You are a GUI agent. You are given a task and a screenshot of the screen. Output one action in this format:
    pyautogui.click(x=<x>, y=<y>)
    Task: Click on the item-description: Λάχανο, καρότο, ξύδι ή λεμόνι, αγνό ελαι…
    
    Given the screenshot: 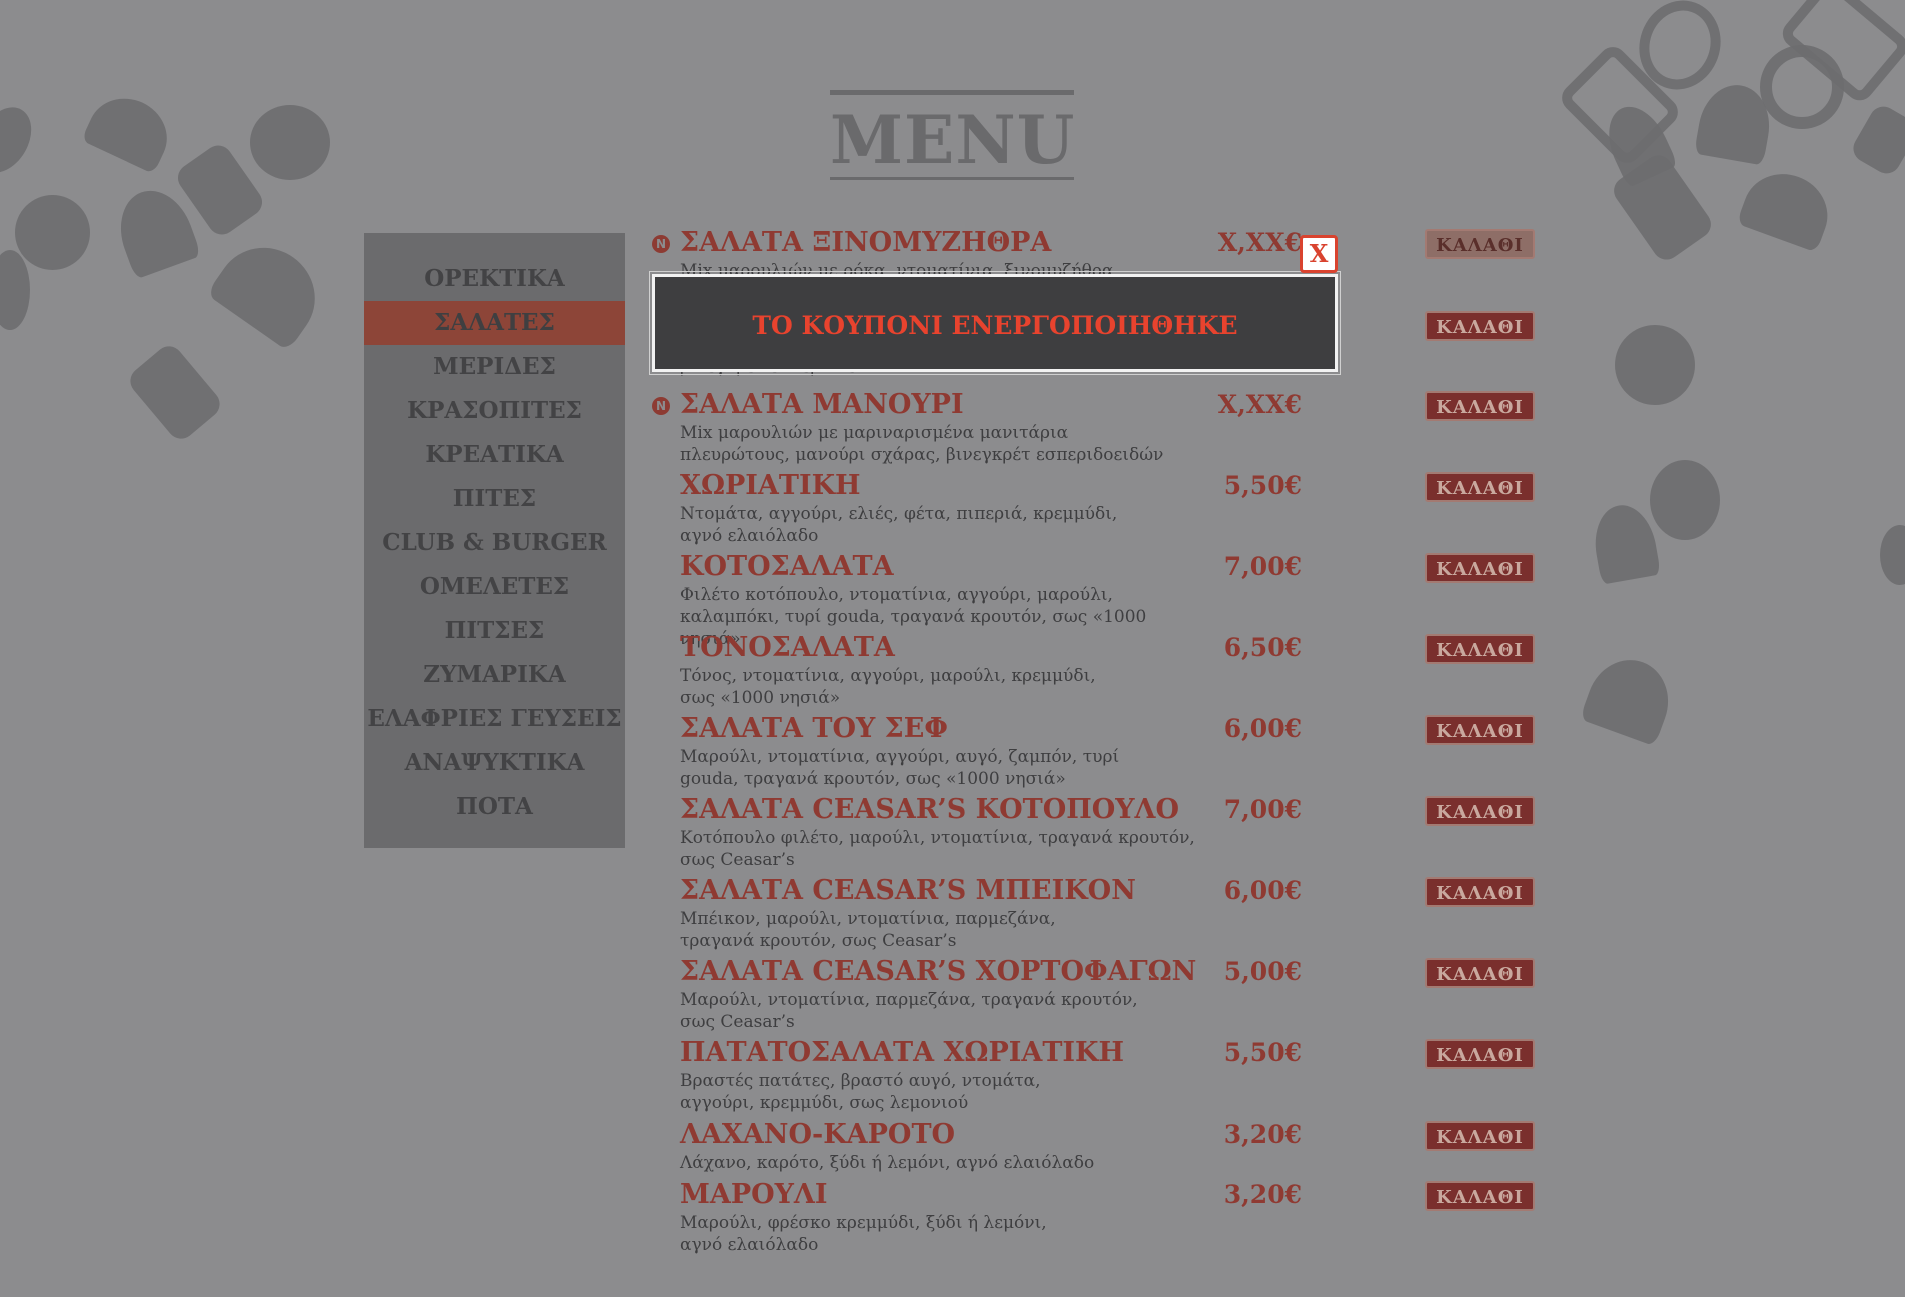 What is the action you would take?
    pyautogui.click(x=887, y=1163)
    